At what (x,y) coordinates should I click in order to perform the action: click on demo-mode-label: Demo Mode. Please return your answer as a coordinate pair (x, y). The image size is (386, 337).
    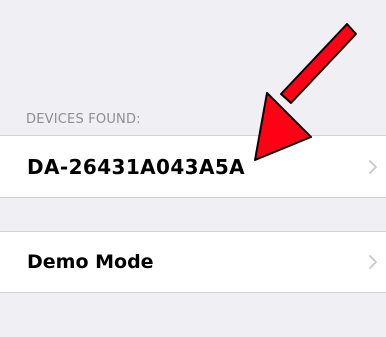
    Looking at the image, I should click on (90, 262).